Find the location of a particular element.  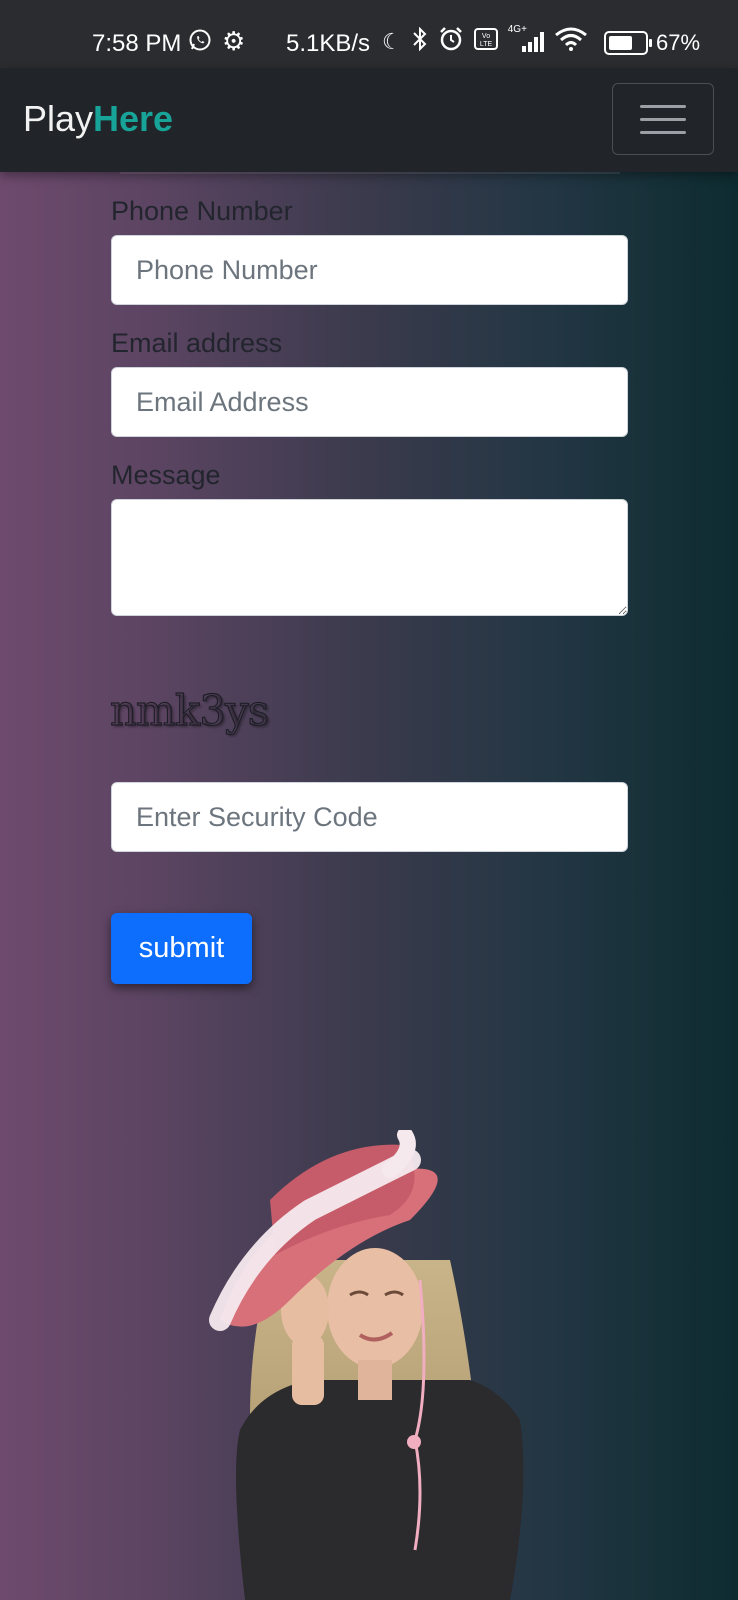

brand-logo: PlayHere is located at coordinates (98, 119).